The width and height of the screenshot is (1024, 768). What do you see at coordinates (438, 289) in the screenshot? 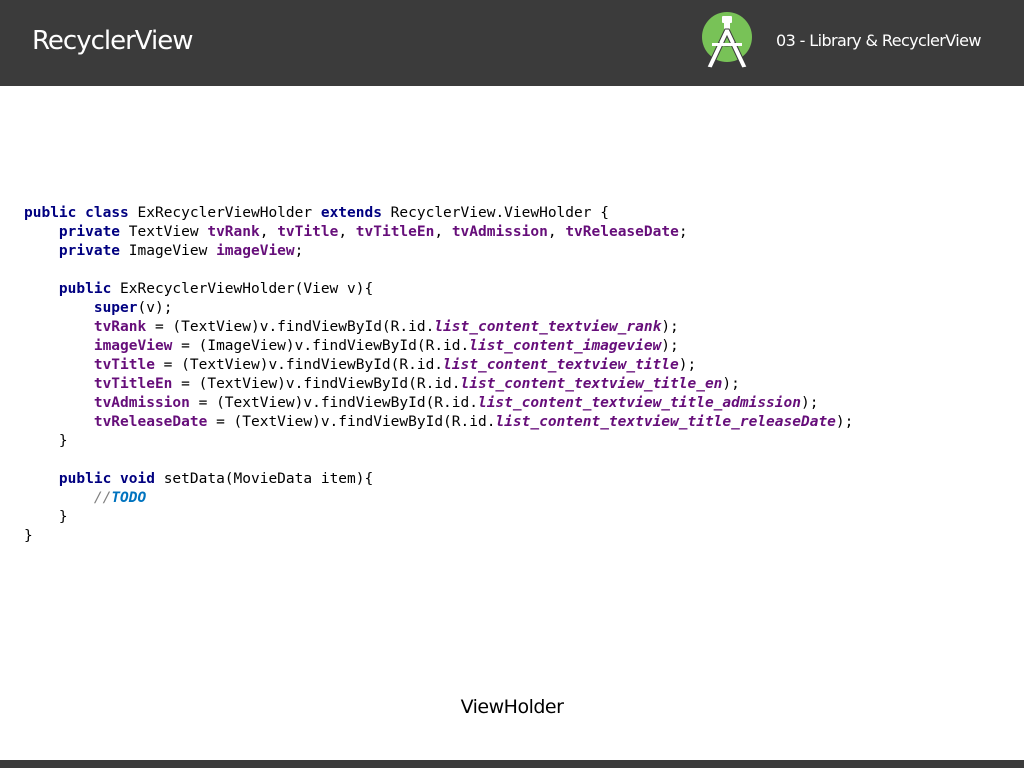
I see `code-line: public ExRecyclerViewHolder(View v){` at bounding box center [438, 289].